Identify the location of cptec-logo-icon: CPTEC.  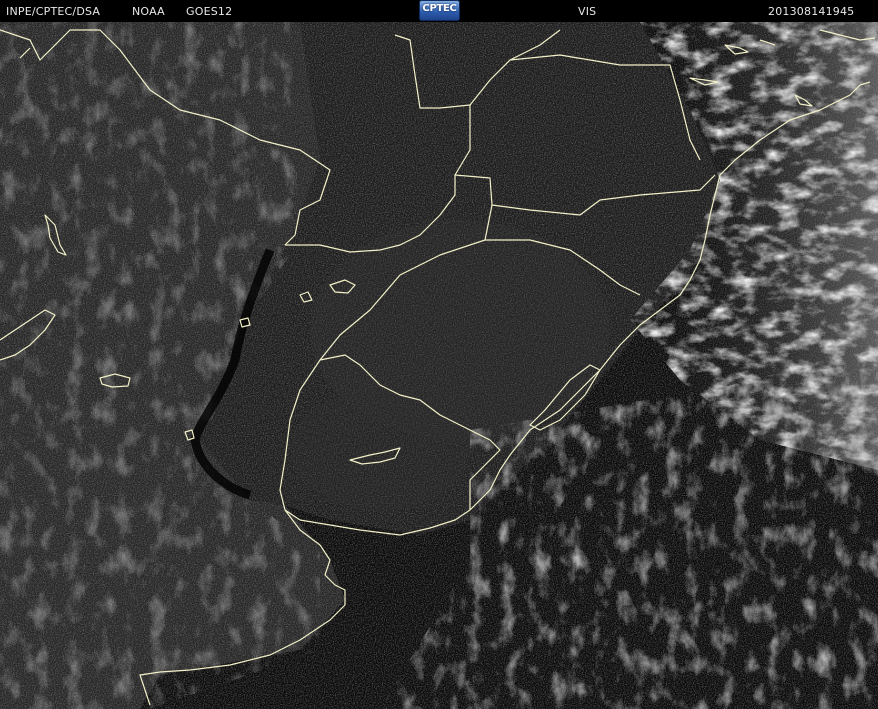
(439, 10).